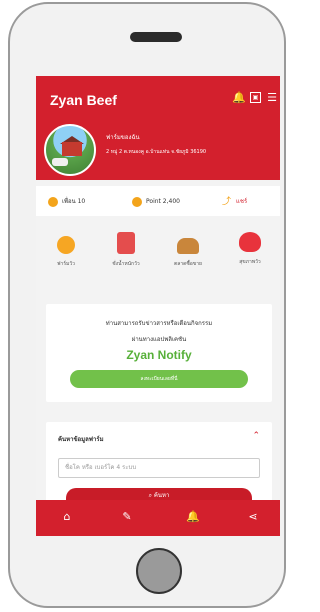 This screenshot has height=612, width=320. I want to click on search-button-label: ค้นหา, so click(161, 495).